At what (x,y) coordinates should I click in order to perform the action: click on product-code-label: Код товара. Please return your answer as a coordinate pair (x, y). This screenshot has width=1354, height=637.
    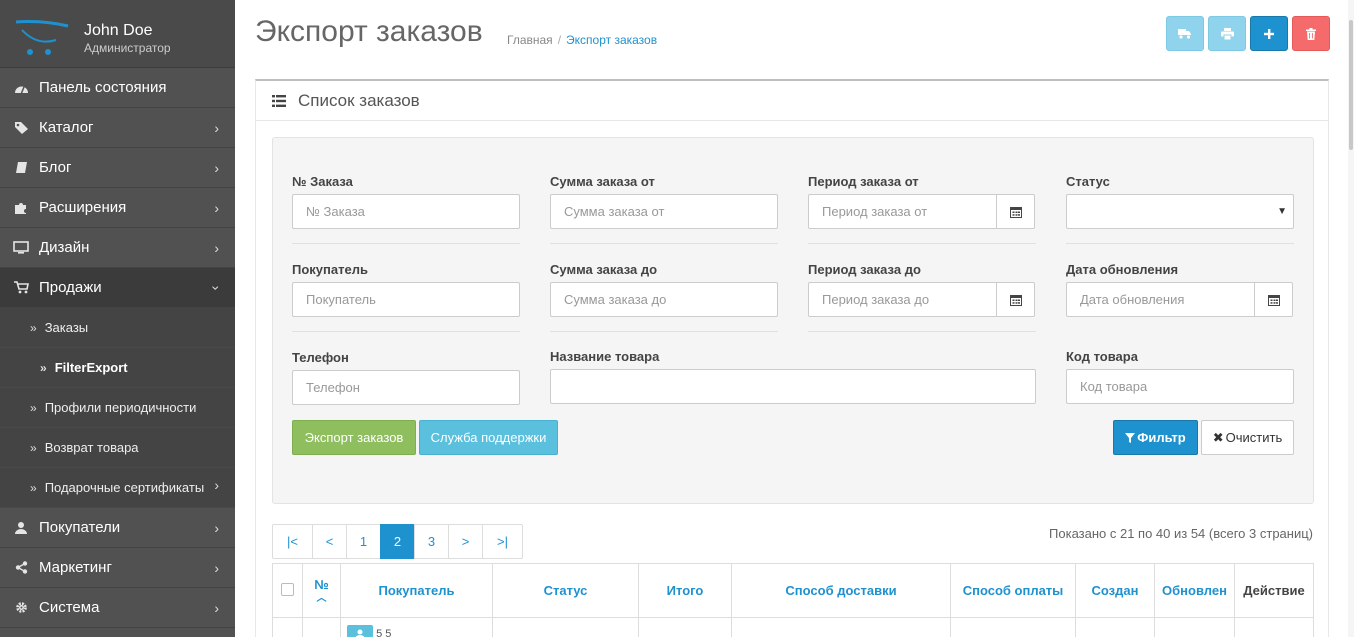
    Looking at the image, I should click on (1102, 356).